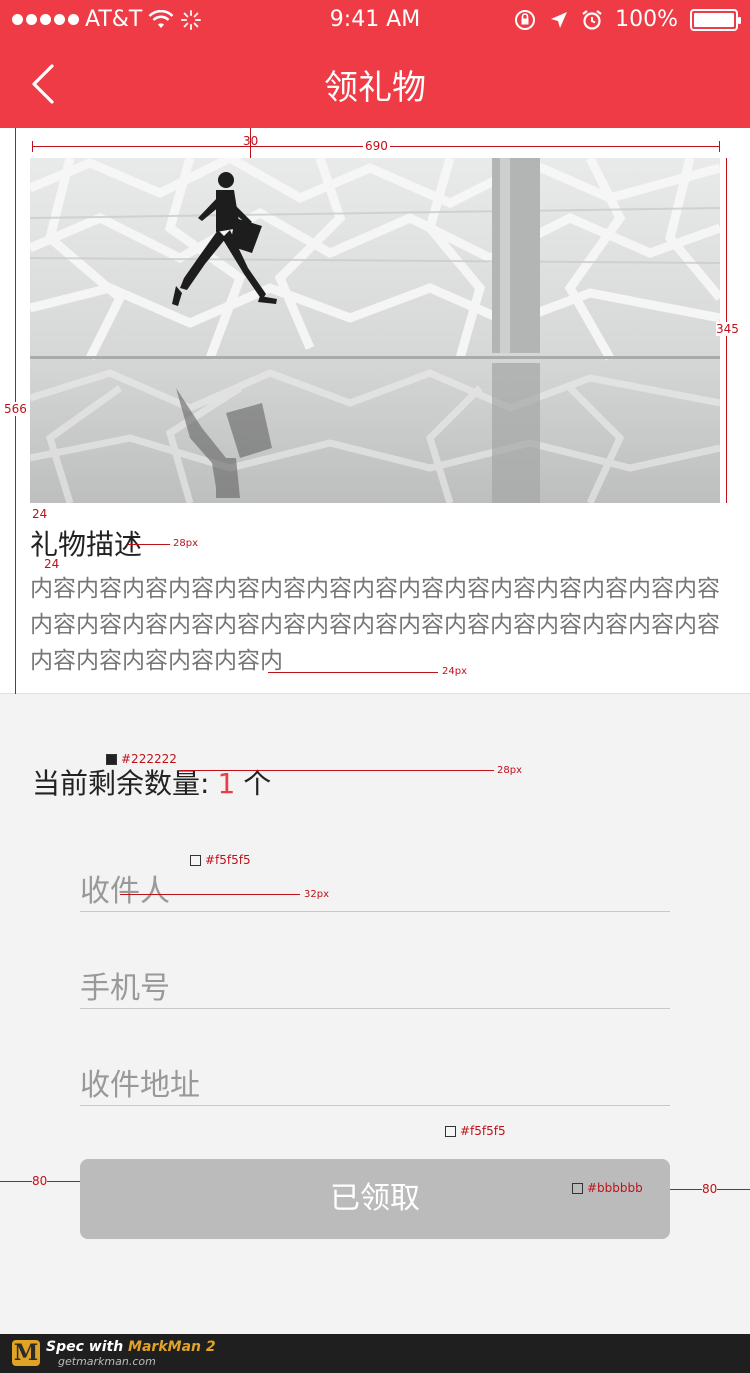  Describe the element at coordinates (257, 783) in the screenshot. I see `remaining-unit: 个` at that location.